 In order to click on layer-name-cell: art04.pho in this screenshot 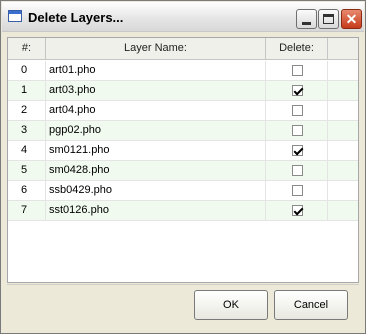, I will do `click(156, 111)`.